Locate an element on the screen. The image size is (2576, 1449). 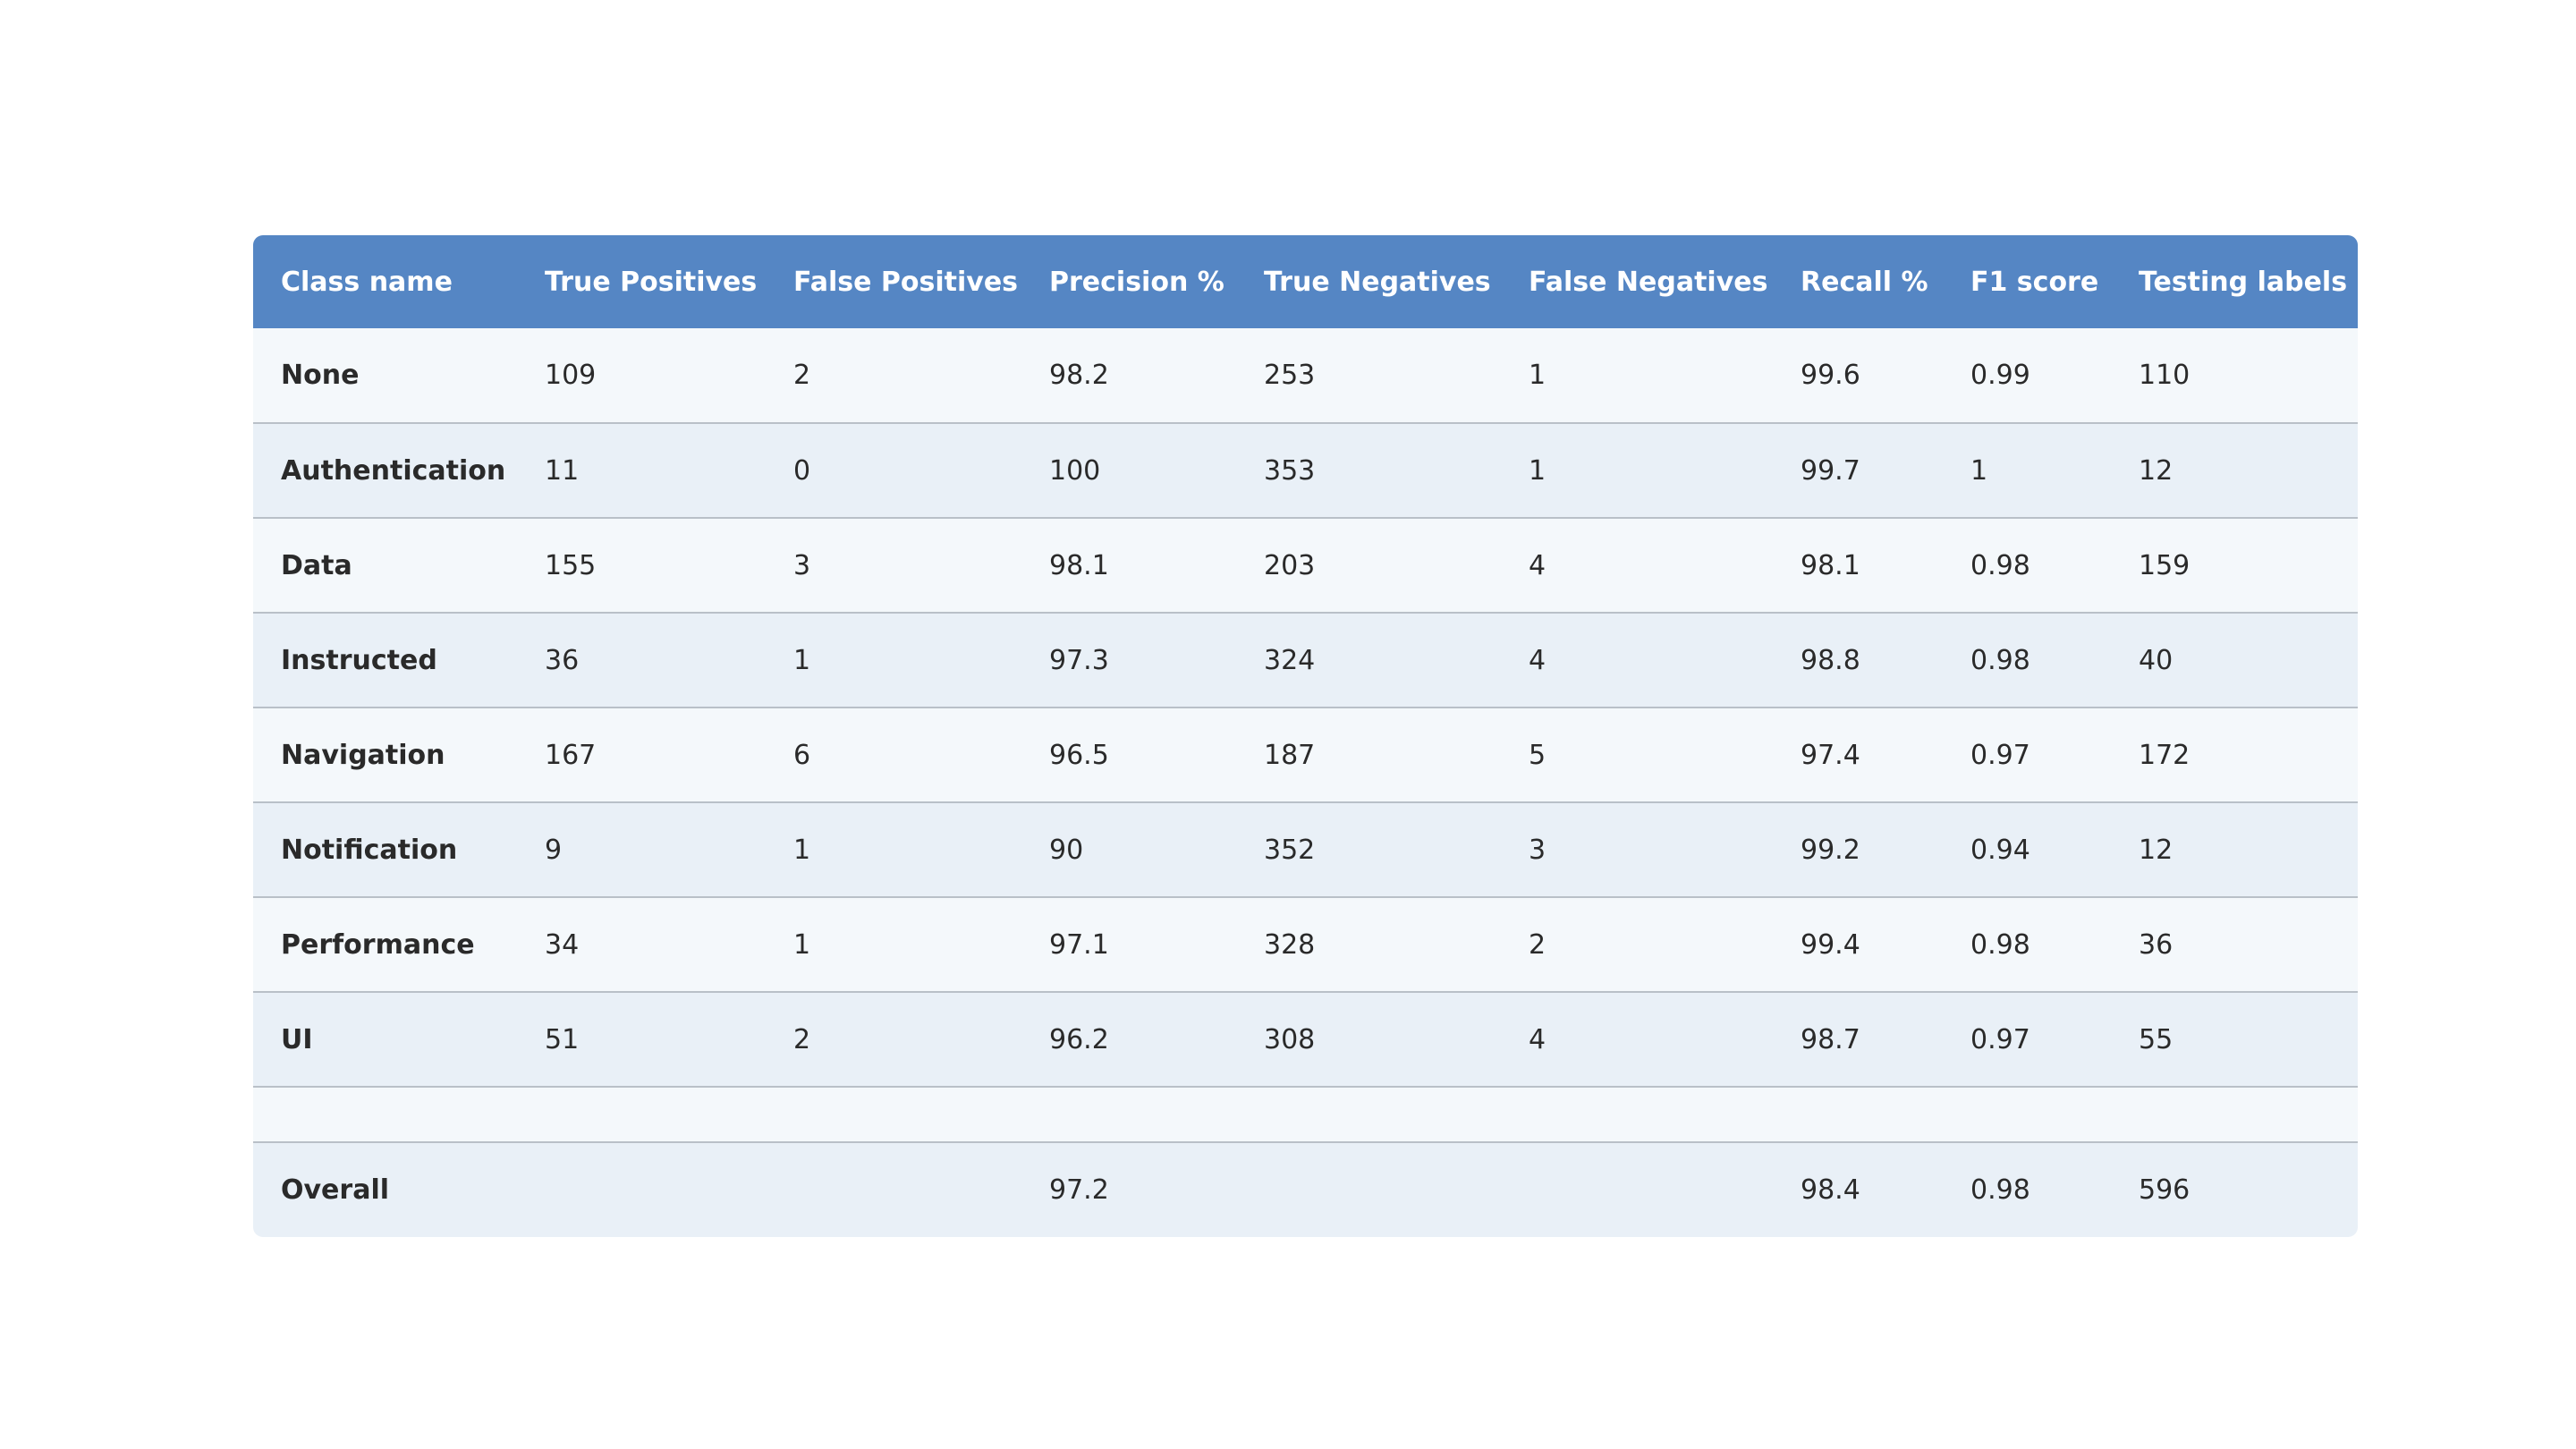
cell-false-positives: 3 is located at coordinates (893, 565).